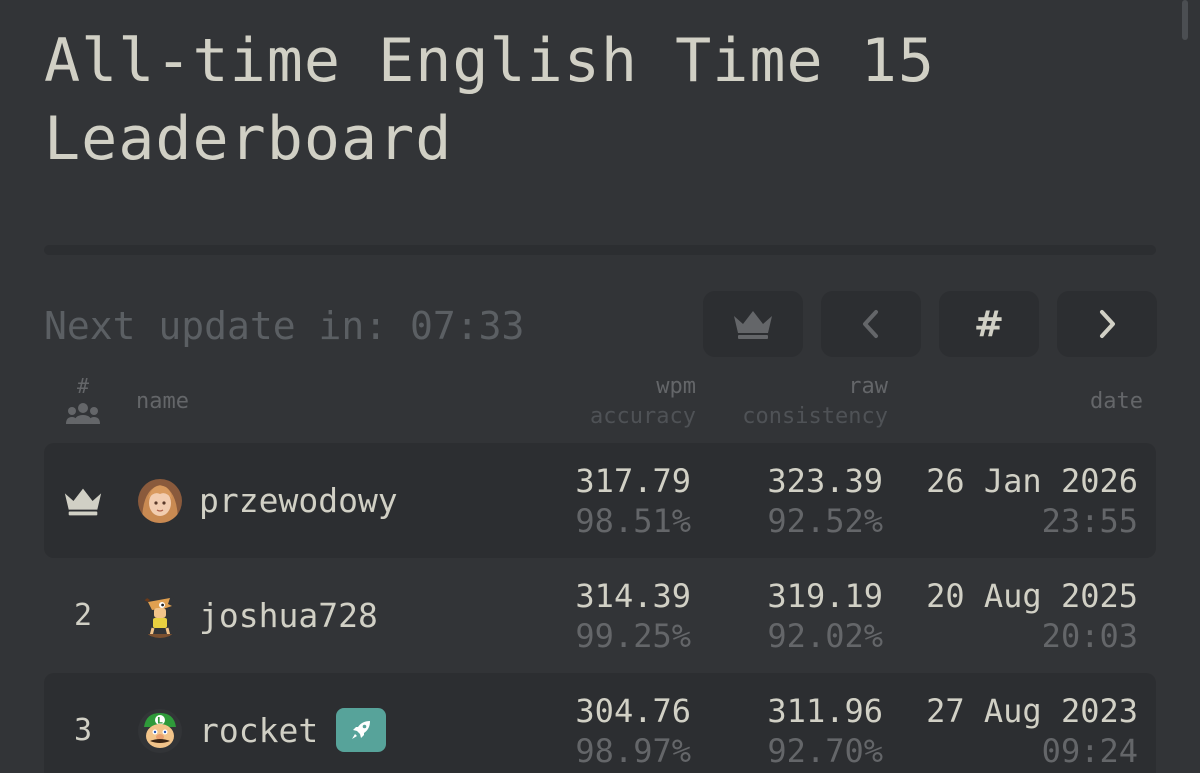 Image resolution: width=1200 pixels, height=773 pixels. Describe the element at coordinates (83, 730) in the screenshot. I see `rank-cell: 3` at that location.